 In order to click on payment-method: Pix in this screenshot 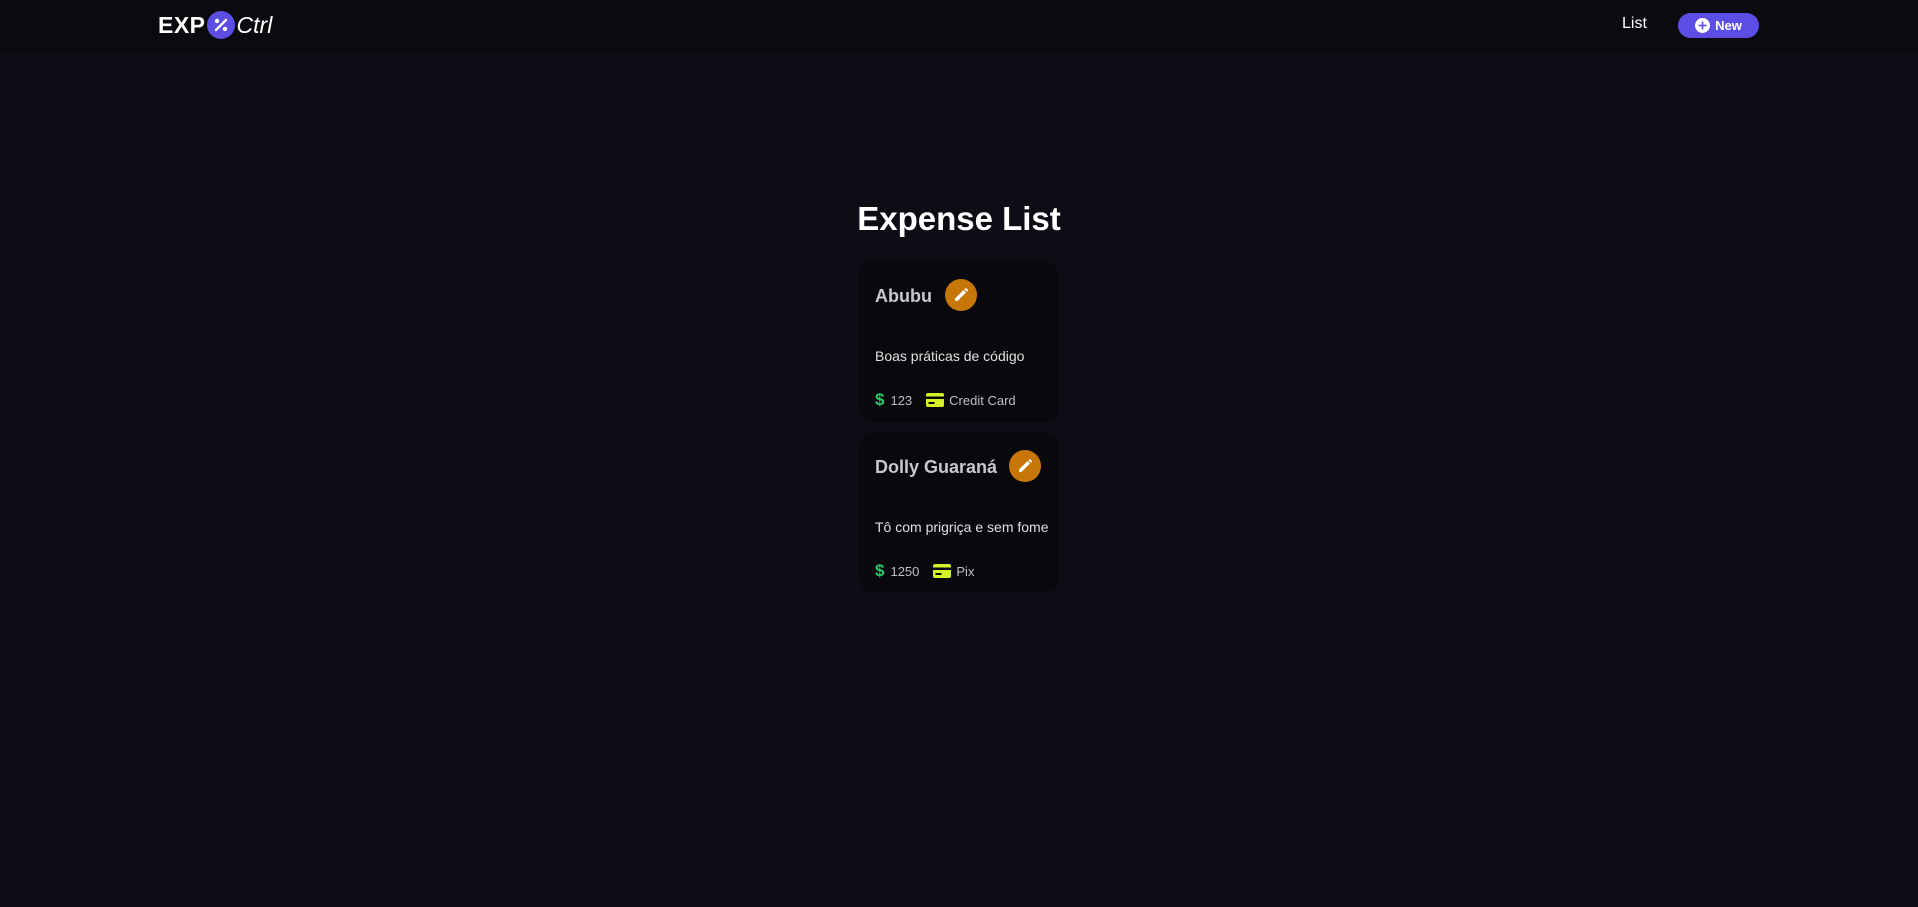, I will do `click(965, 571)`.